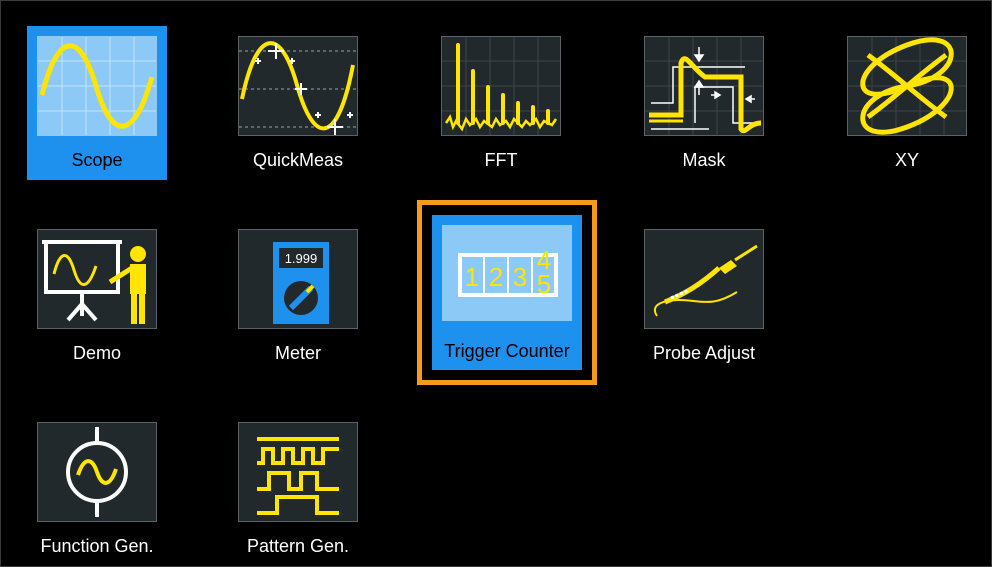 This screenshot has width=992, height=567. Describe the element at coordinates (906, 160) in the screenshot. I see `app-label: XY` at that location.